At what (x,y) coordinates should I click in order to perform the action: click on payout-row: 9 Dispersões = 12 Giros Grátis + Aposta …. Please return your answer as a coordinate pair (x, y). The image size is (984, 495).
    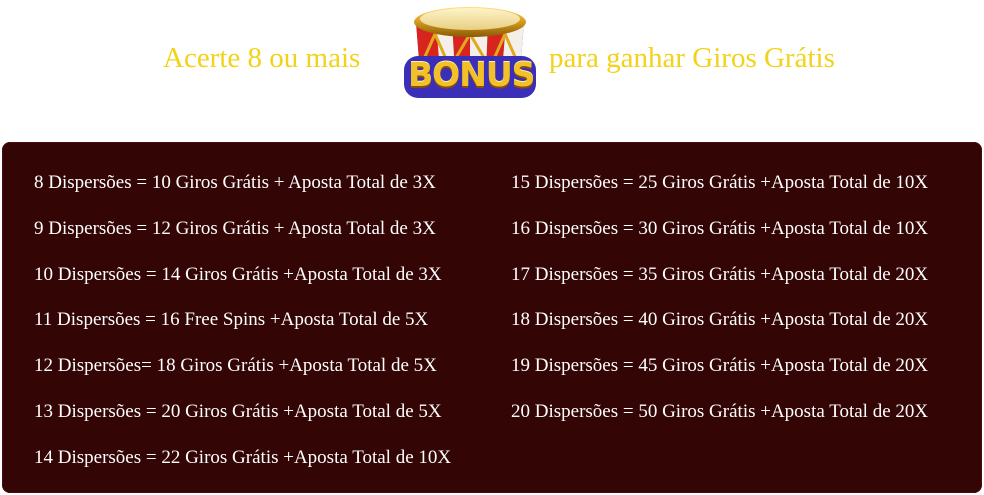
    Looking at the image, I should click on (235, 228).